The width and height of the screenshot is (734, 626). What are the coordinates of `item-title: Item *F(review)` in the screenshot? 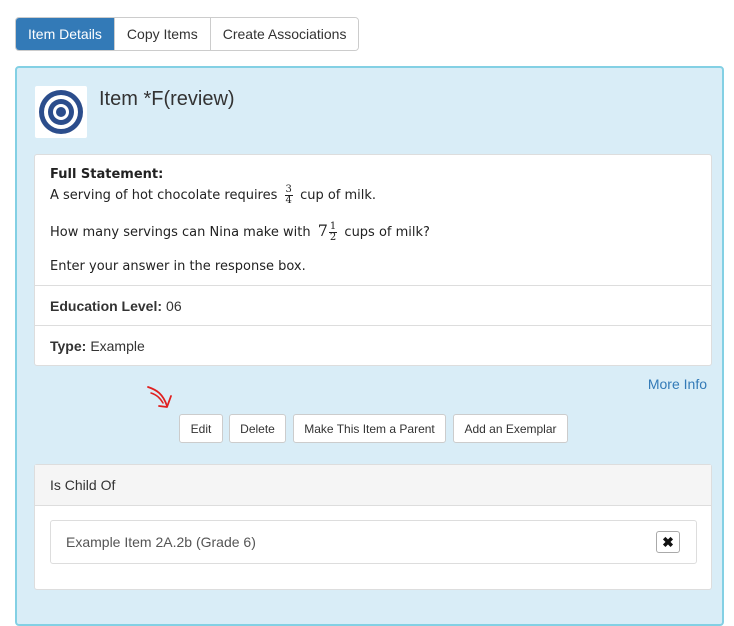 It's located at (167, 99).